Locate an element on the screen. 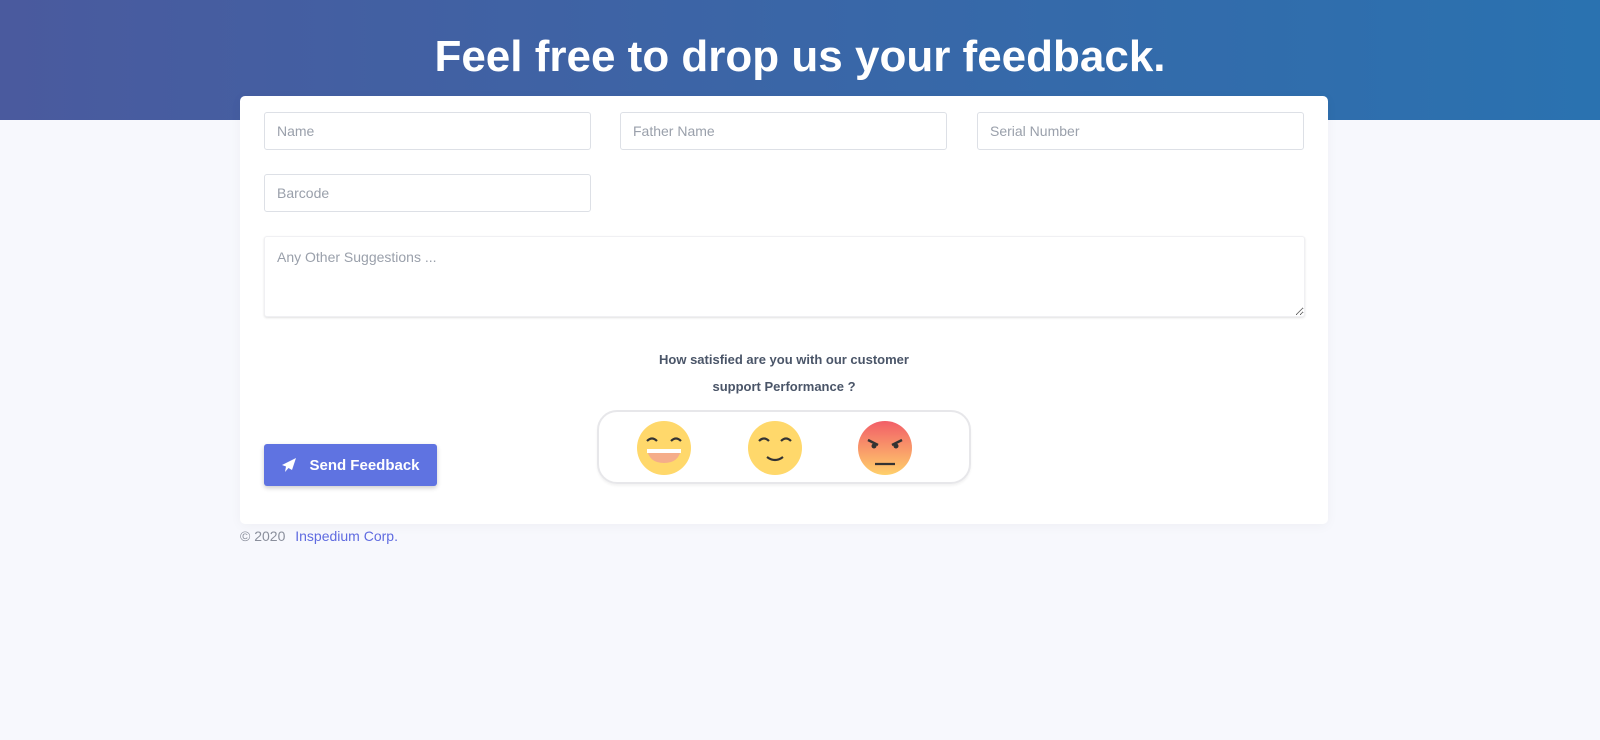  footer: © 2020 Inspedium Corp. is located at coordinates (319, 536).